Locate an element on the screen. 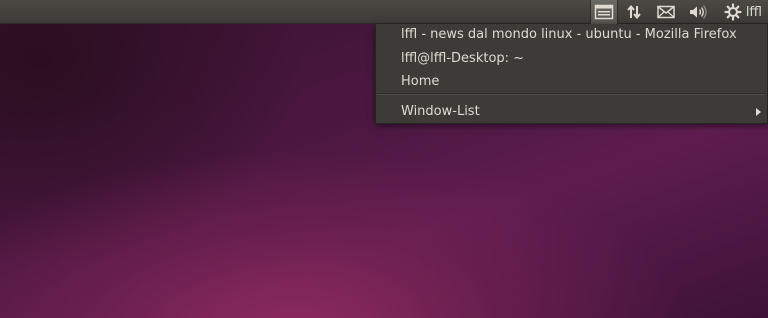  window-list-icon is located at coordinates (604, 12).